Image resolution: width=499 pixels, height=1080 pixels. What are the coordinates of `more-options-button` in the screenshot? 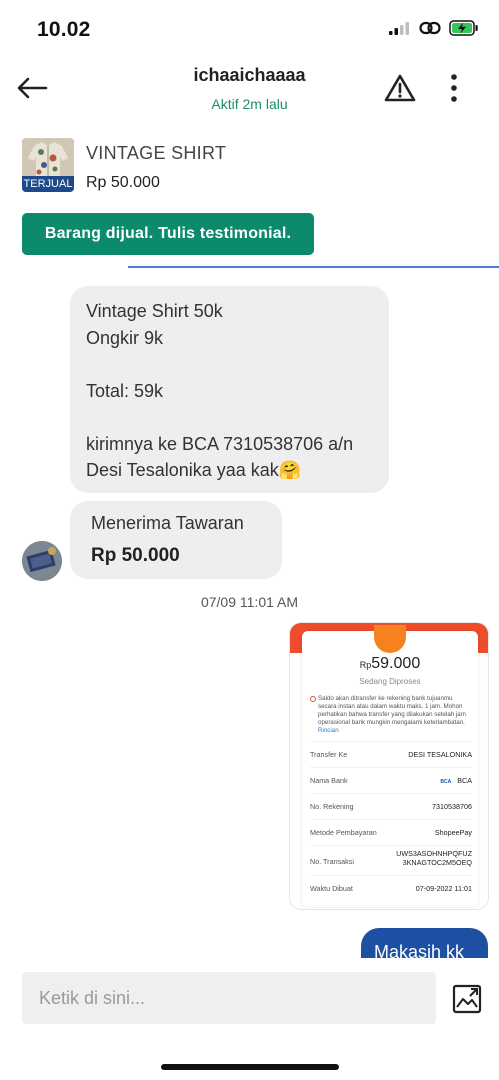 It's located at (454, 88).